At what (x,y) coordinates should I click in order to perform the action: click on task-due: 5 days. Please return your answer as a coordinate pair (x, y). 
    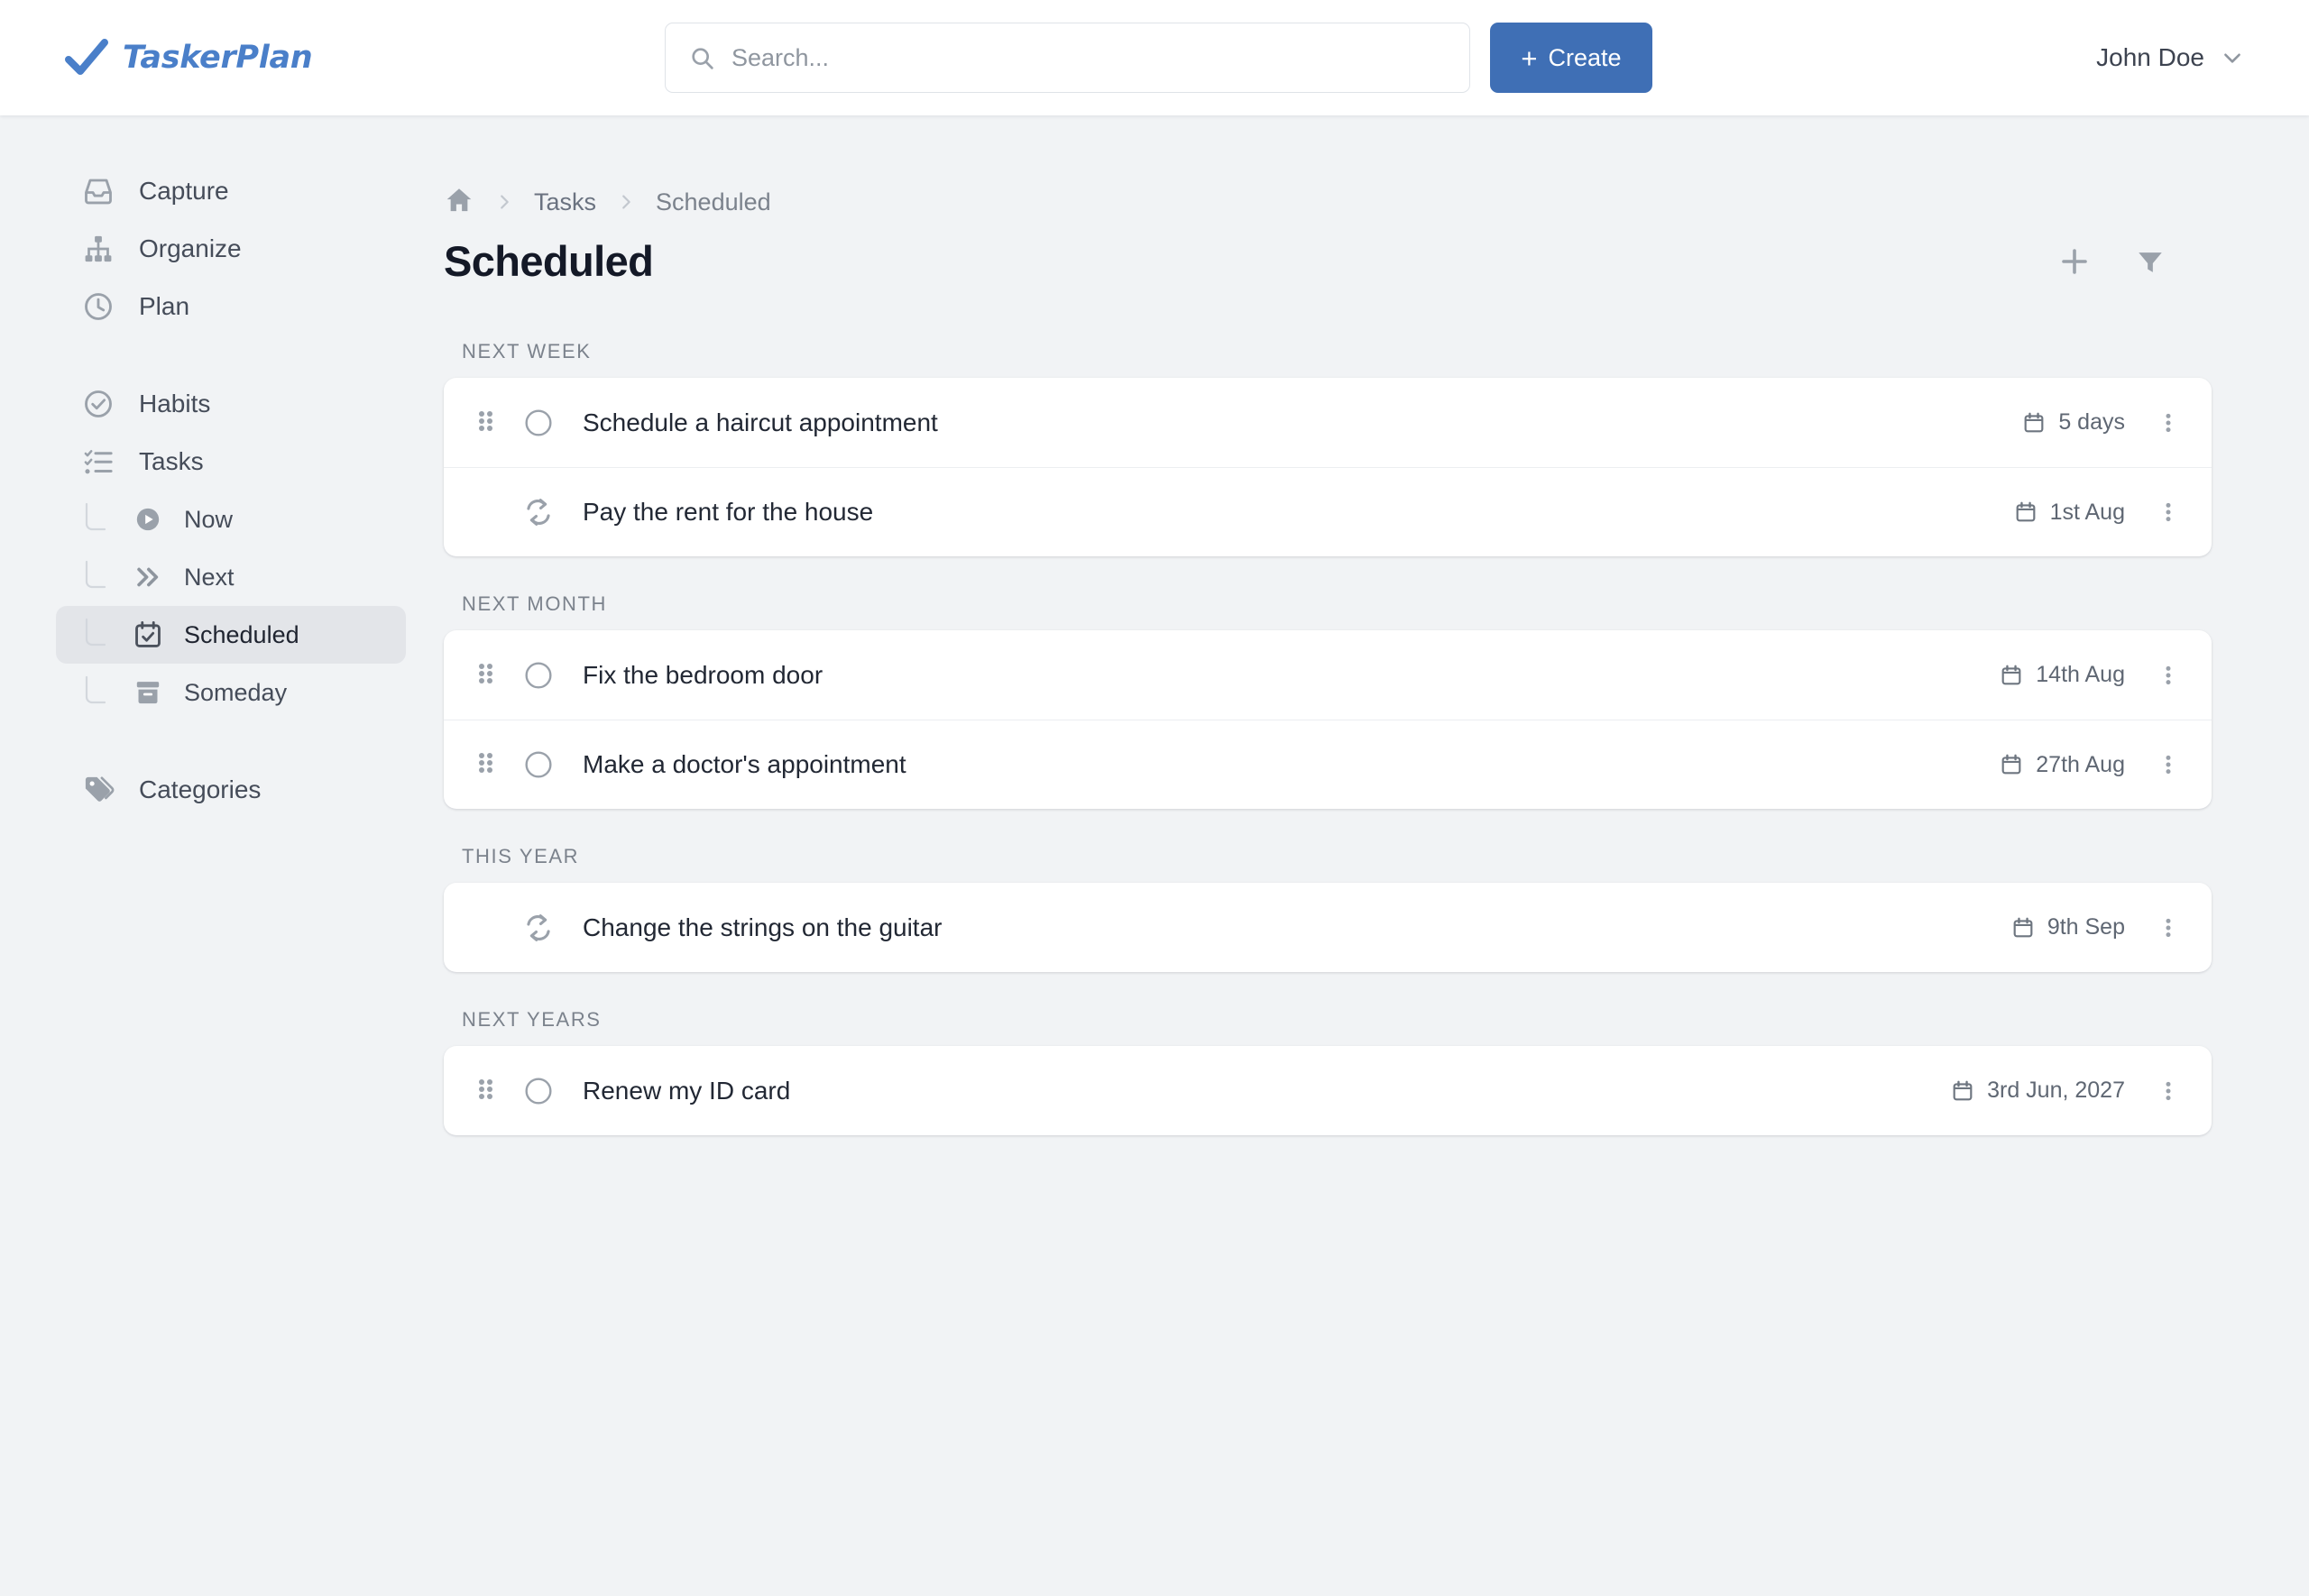
    Looking at the image, I should click on (2073, 422).